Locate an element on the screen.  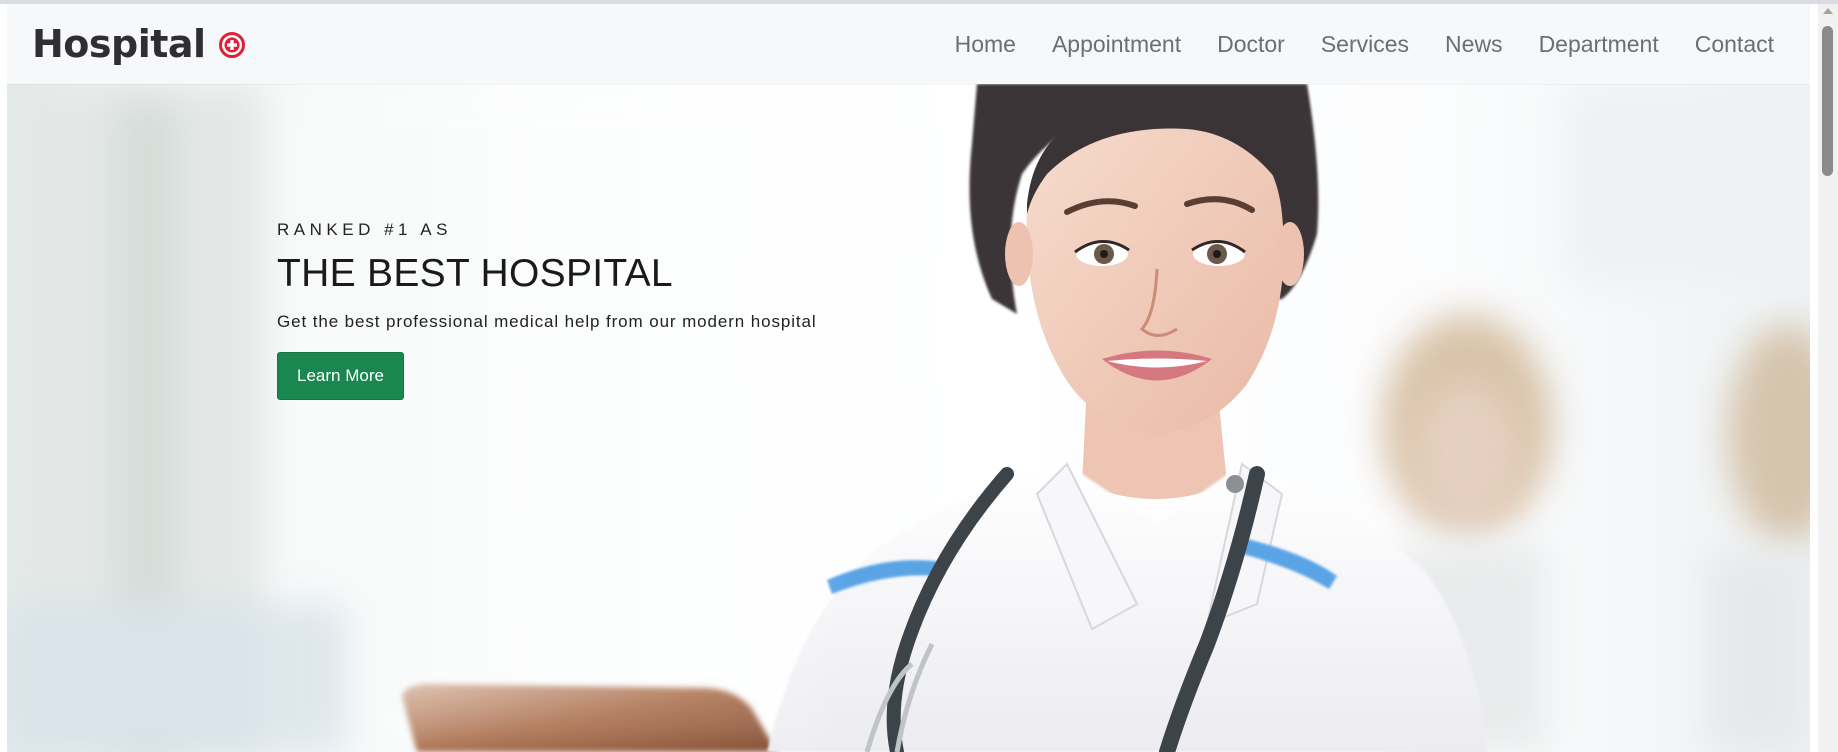
nav-services: Services is located at coordinates (1365, 44).